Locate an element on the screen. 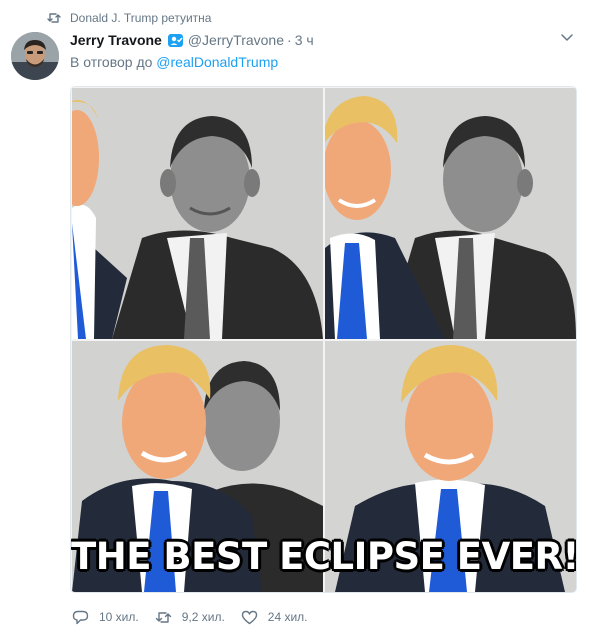 This screenshot has width=589, height=635. like-count: 24 хил. is located at coordinates (287, 617).